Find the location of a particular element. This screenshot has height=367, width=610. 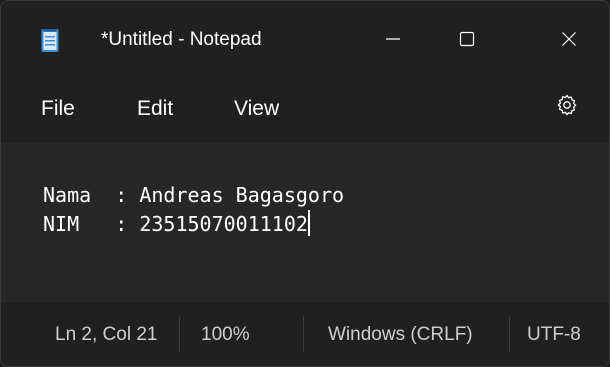

settings-button is located at coordinates (567, 107).